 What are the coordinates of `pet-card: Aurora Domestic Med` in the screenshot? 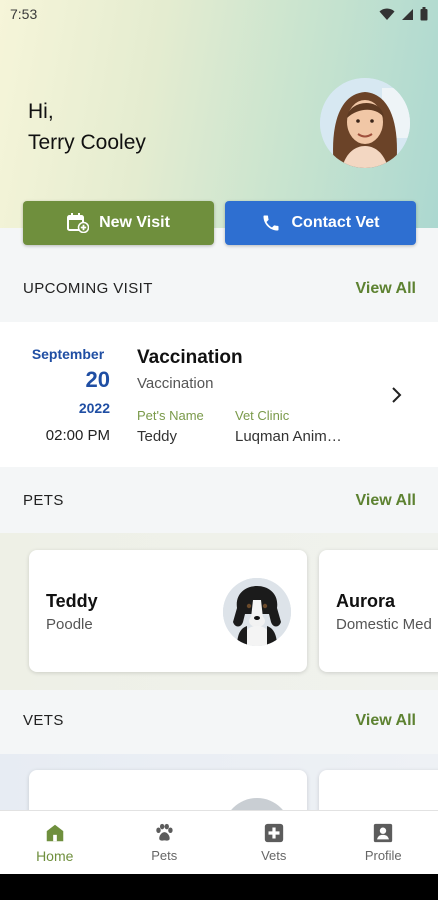 It's located at (378, 611).